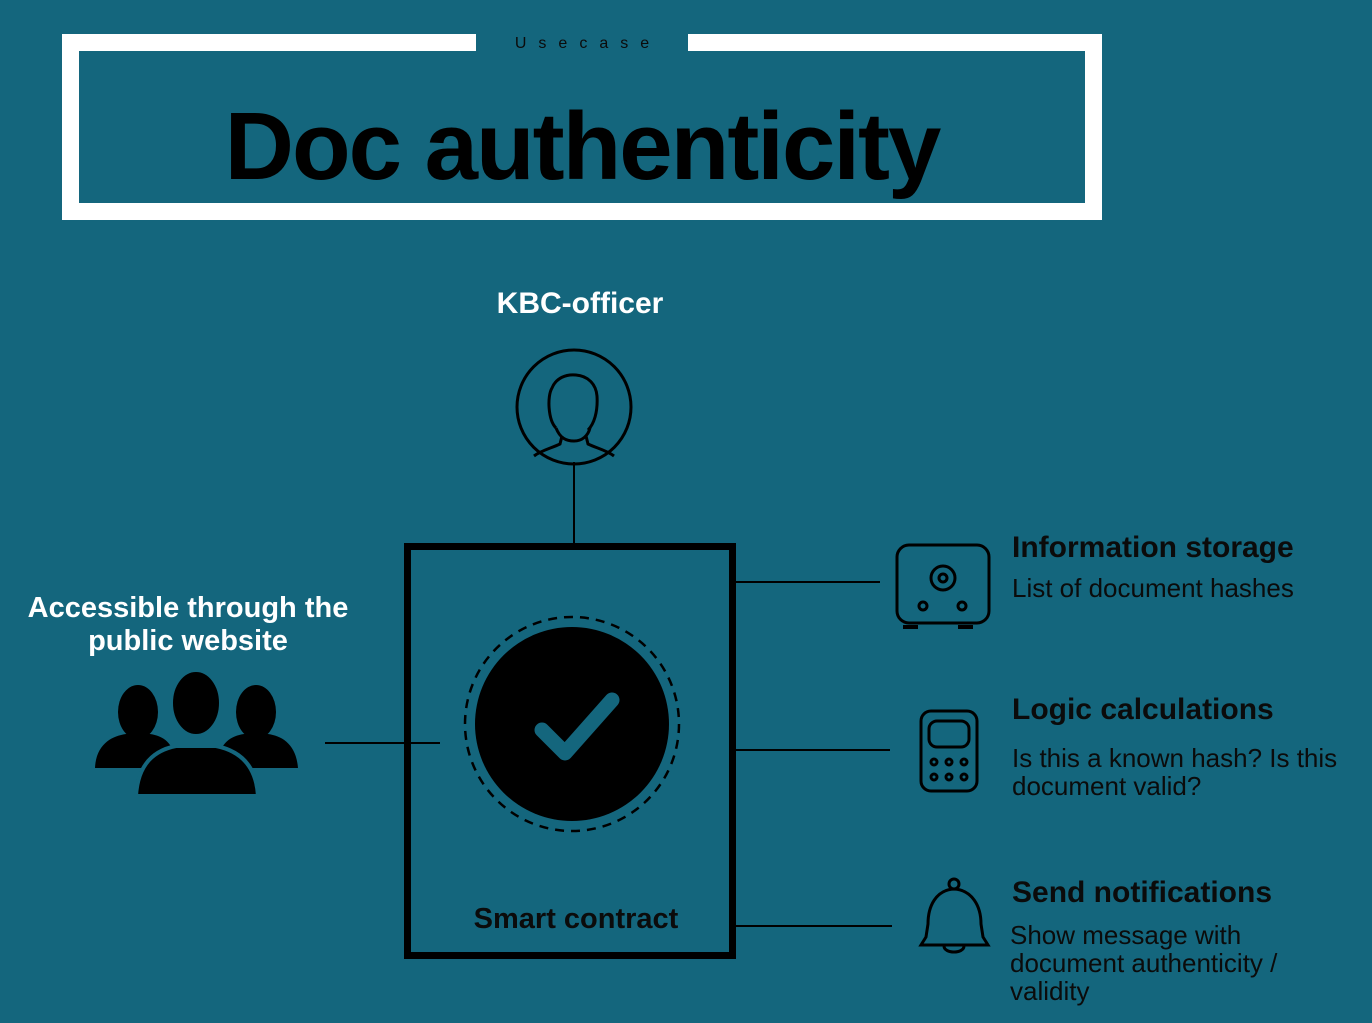 This screenshot has height=1023, width=1372. What do you see at coordinates (574, 407) in the screenshot?
I see `user-circle-icon` at bounding box center [574, 407].